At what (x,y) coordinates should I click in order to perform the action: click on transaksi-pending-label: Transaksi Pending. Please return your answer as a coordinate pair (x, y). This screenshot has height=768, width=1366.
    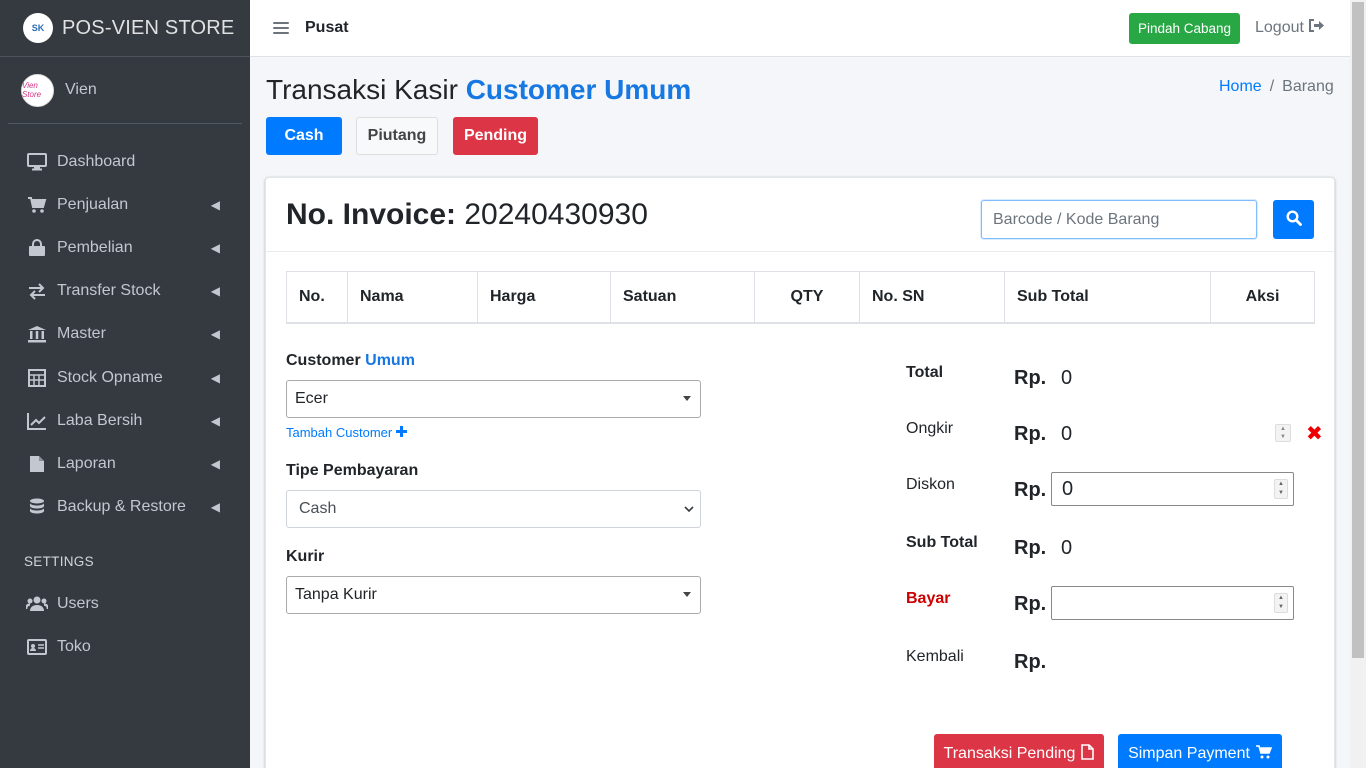
    Looking at the image, I should click on (1009, 753).